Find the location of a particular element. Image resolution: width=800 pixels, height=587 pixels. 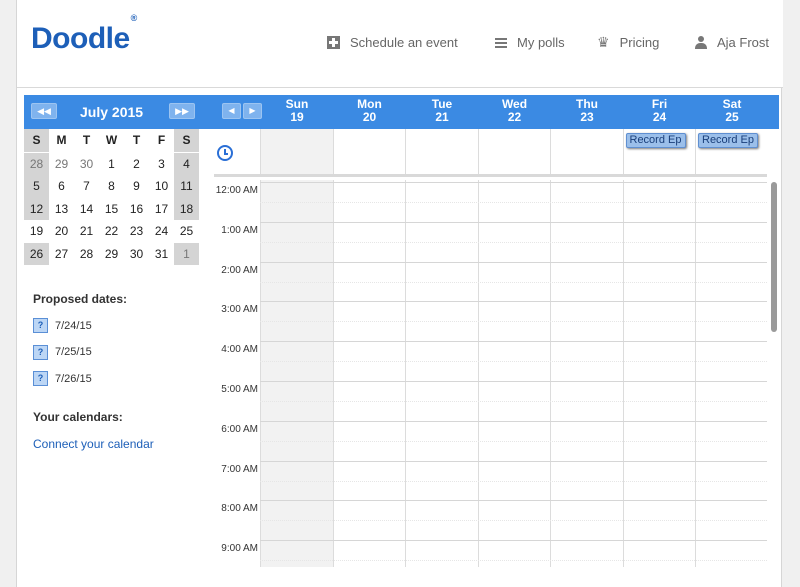

date-cell: 20 is located at coordinates (61, 231).